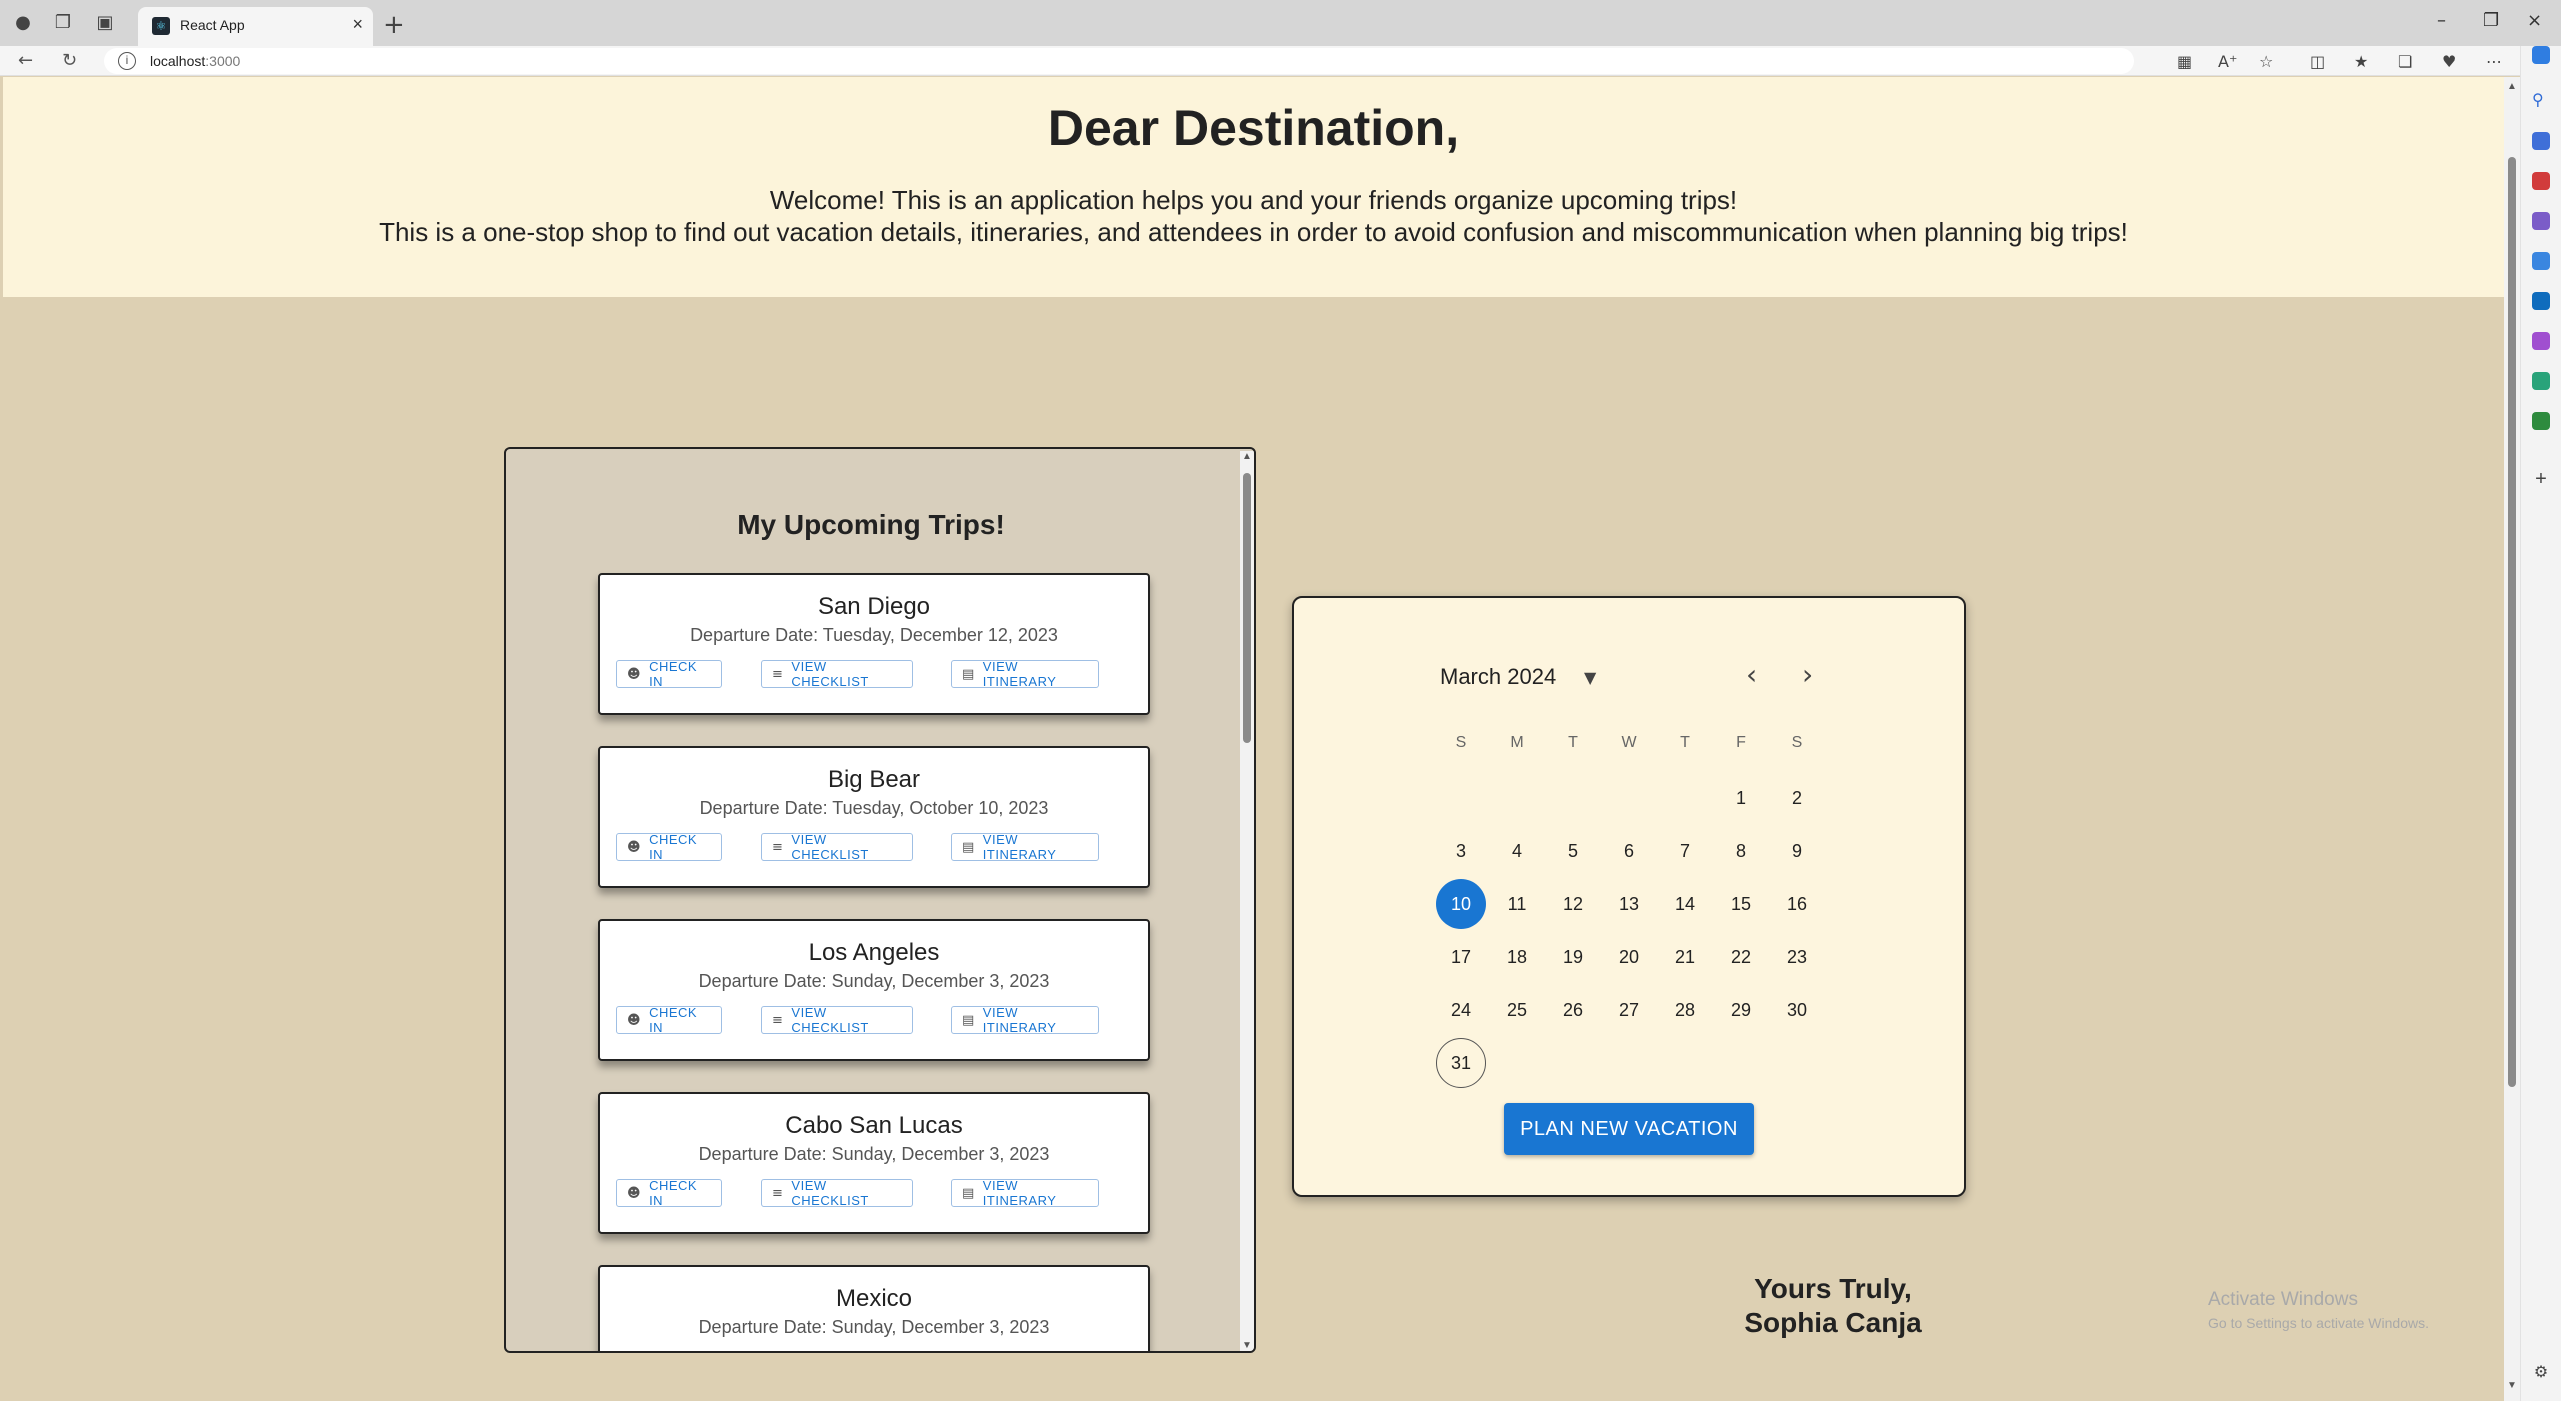 The height and width of the screenshot is (1401, 2561). I want to click on calendar-day: 2, so click(1797, 798).